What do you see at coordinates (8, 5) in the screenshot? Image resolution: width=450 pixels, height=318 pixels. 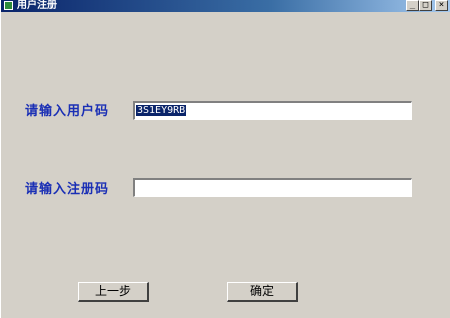 I see `app-icon` at bounding box center [8, 5].